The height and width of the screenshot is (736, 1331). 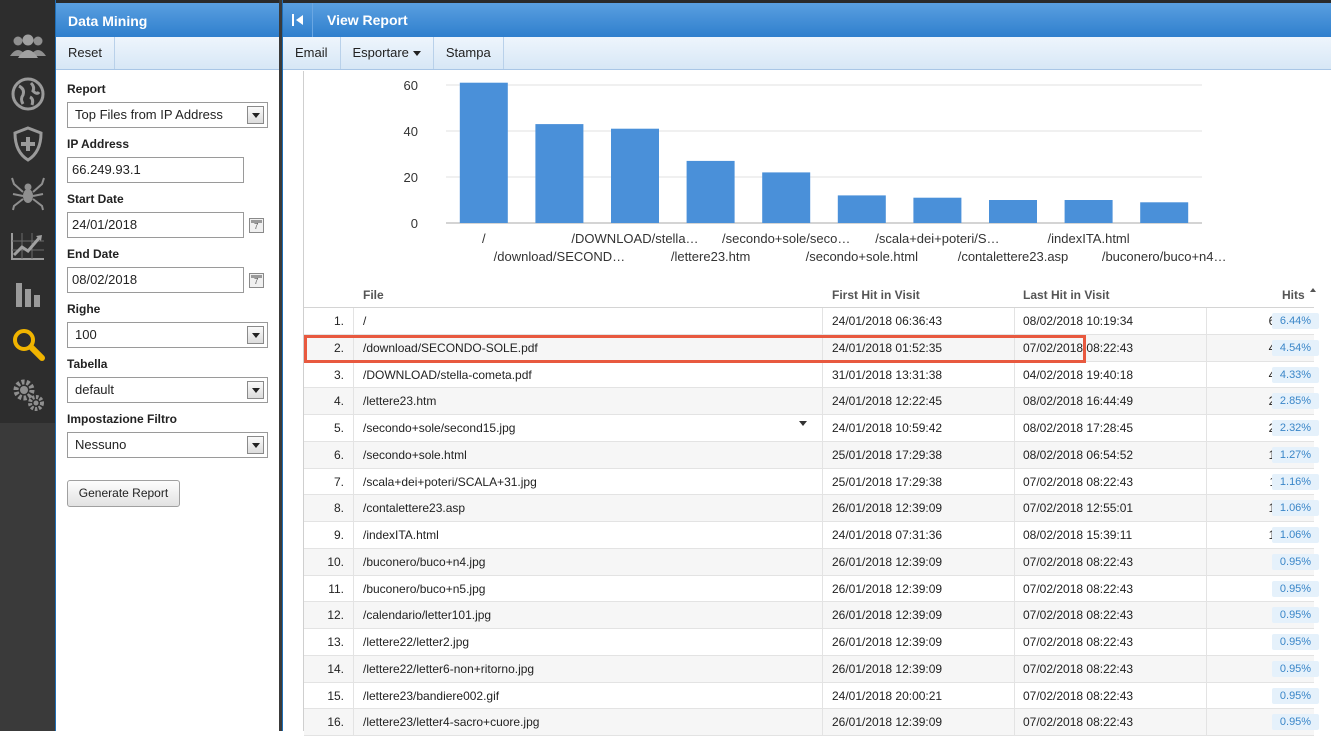 What do you see at coordinates (167, 390) in the screenshot?
I see `table-select: default` at bounding box center [167, 390].